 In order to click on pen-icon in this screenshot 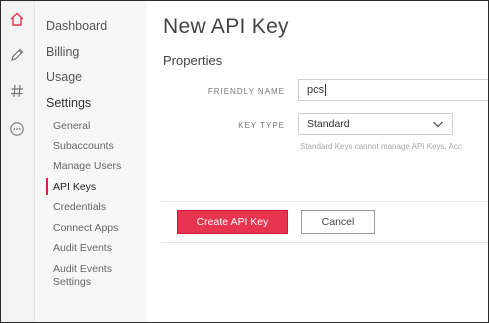, I will do `click(17, 55)`.